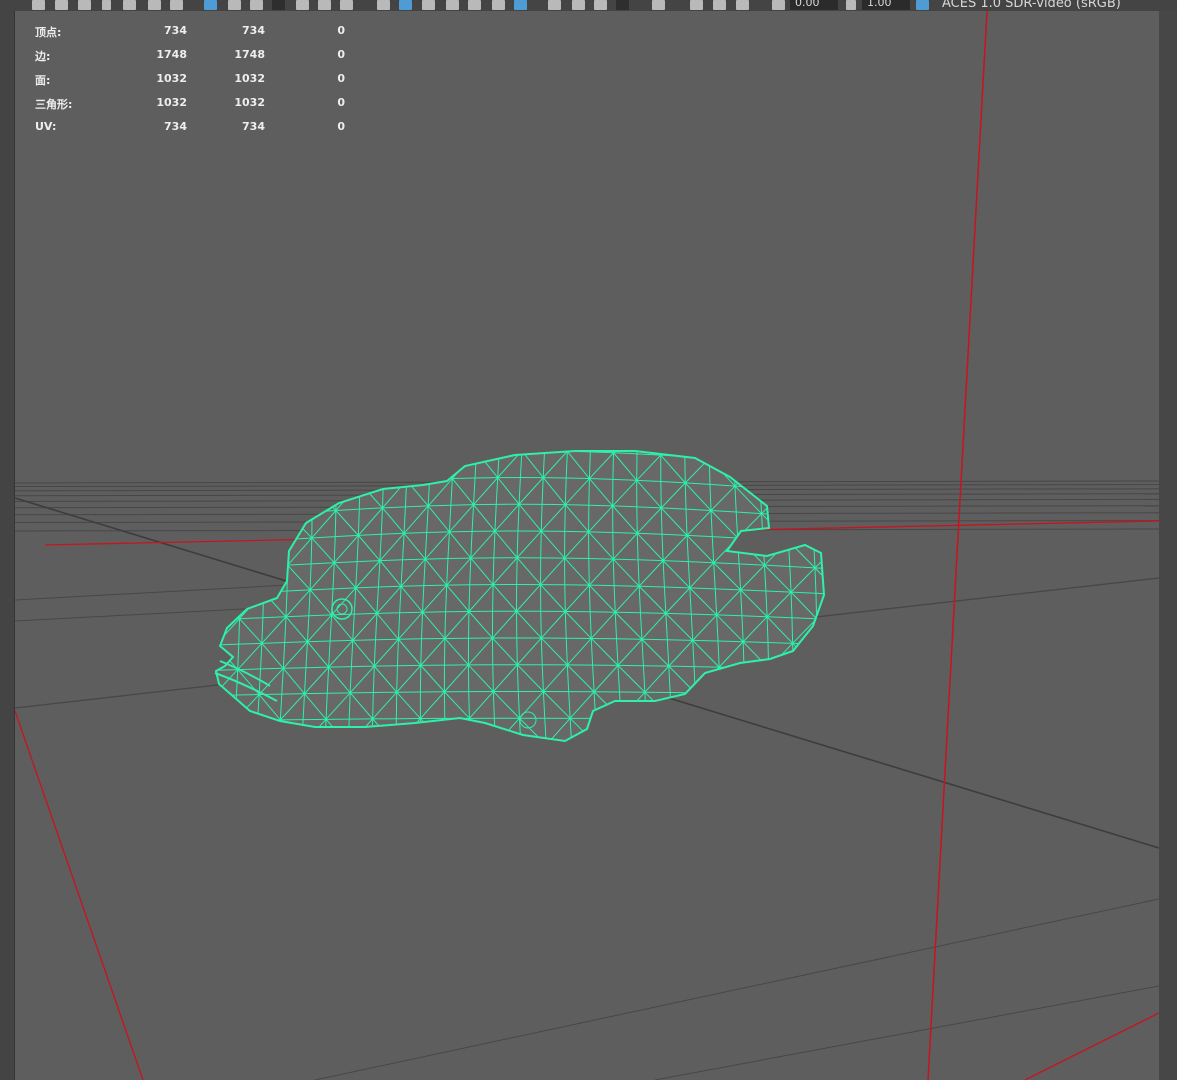 The width and height of the screenshot is (1177, 1080). I want to click on colorspace-label: ACES 1.0 SDR-video (sRGB), so click(1031, 5).